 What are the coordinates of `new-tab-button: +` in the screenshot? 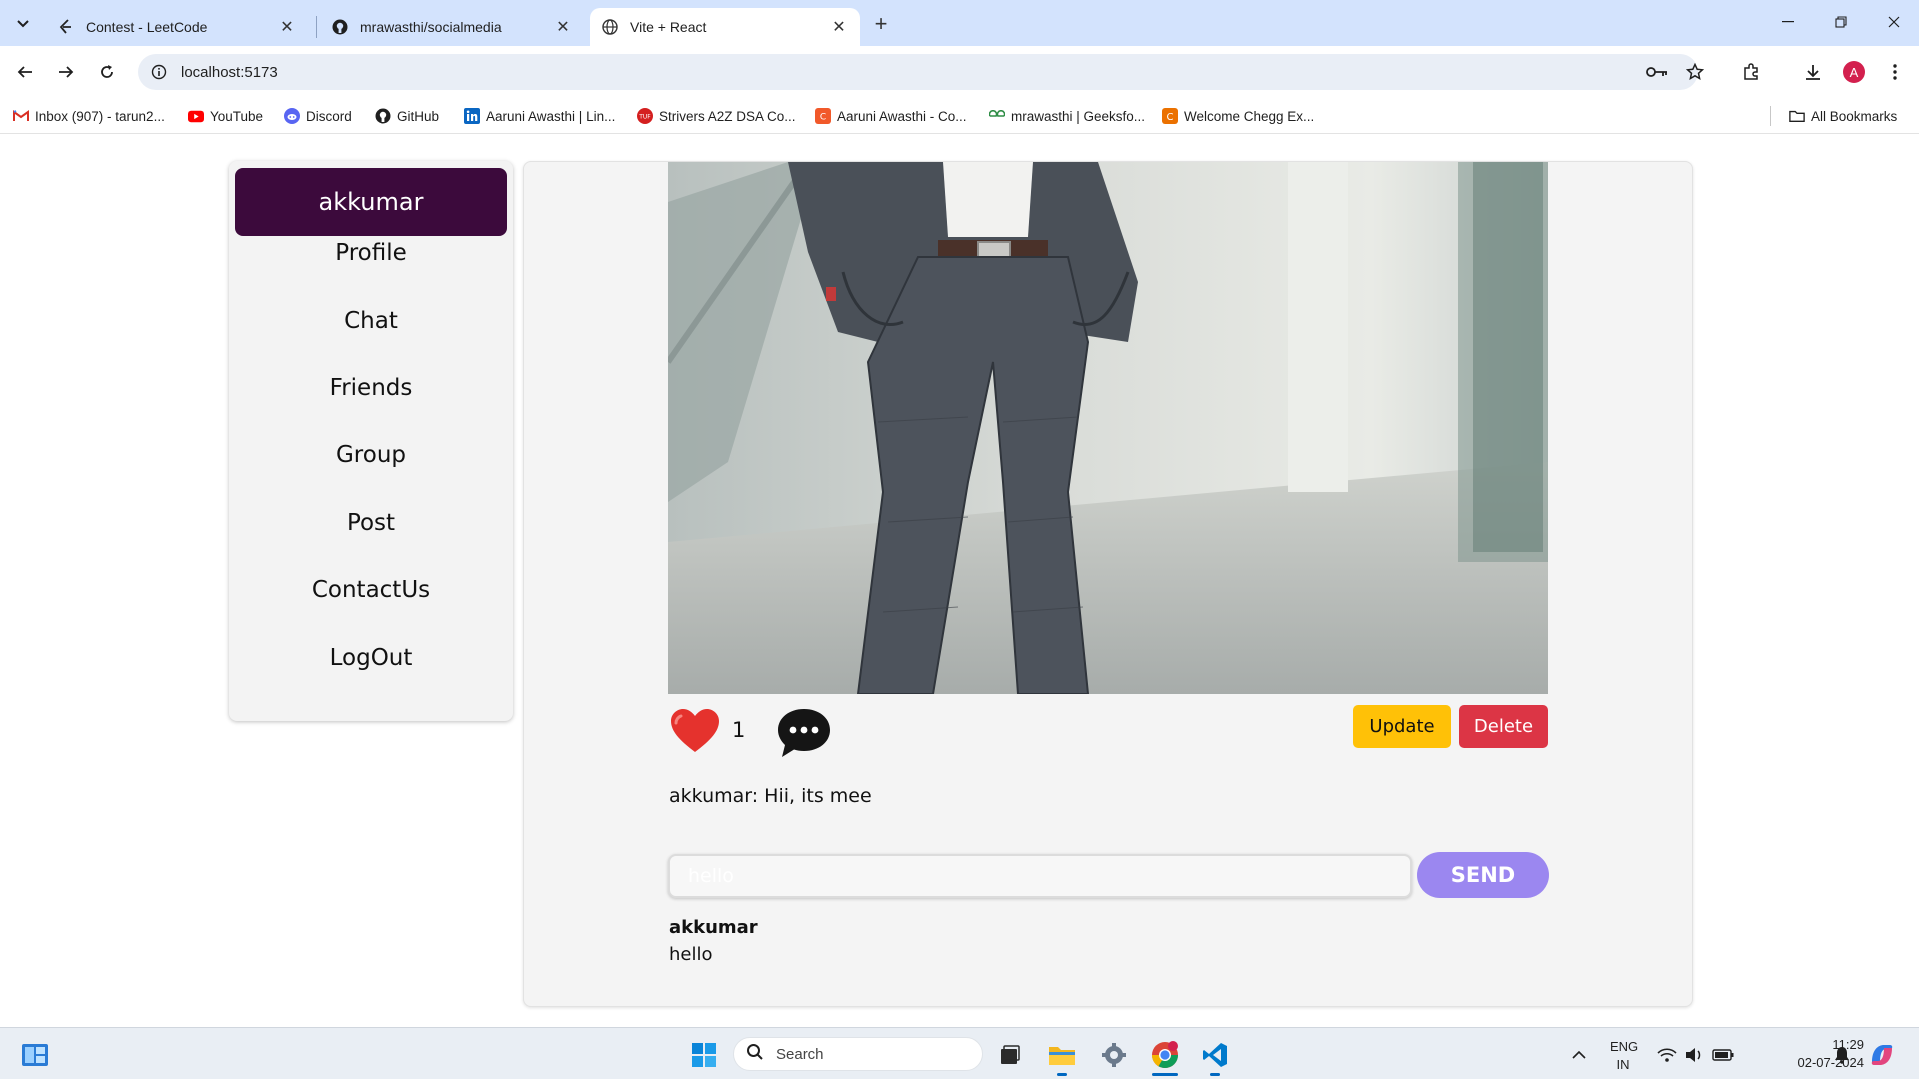 It's located at (881, 24).